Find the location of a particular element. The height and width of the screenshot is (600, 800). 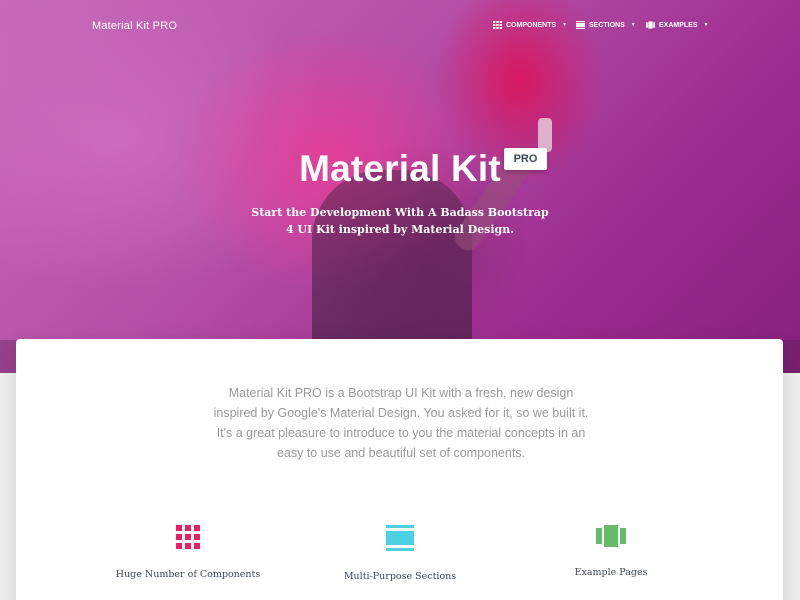

nav-sections: SECTIONS ▼ is located at coordinates (606, 25).